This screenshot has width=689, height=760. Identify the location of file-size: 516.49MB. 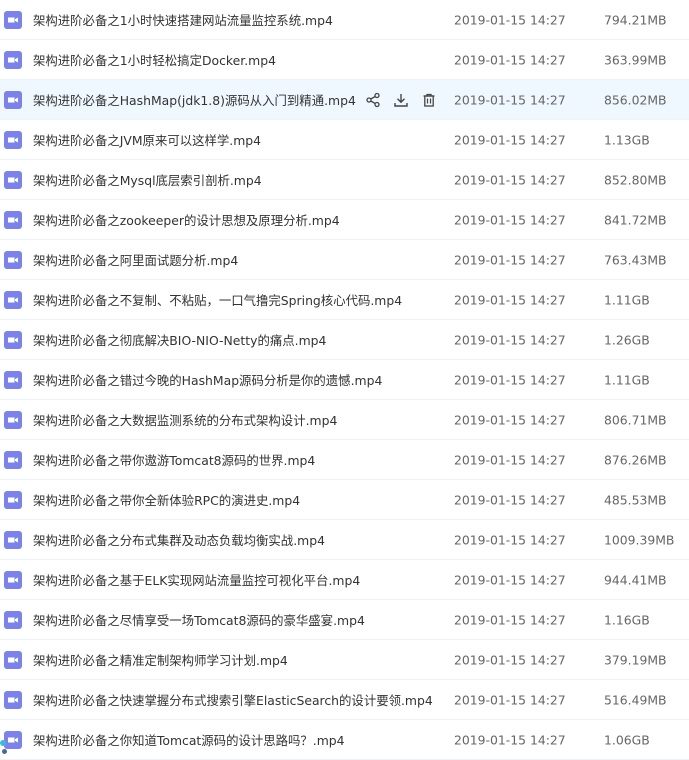
(635, 699).